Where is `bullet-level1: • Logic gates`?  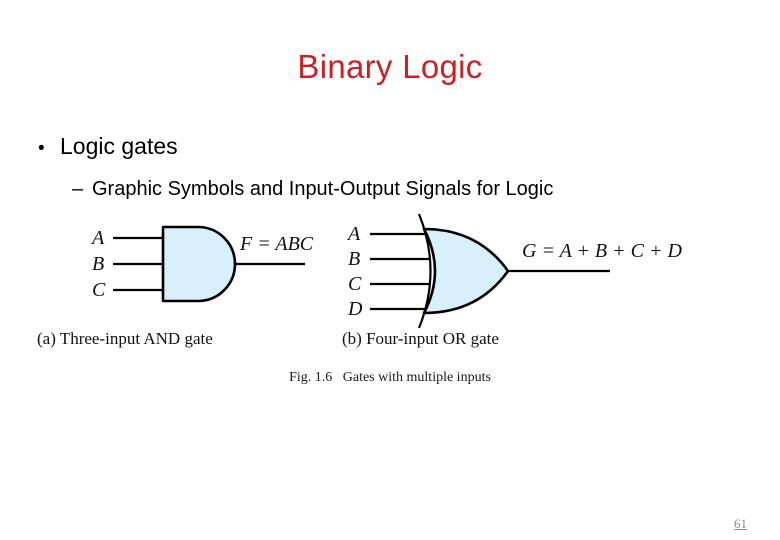 bullet-level1: • Logic gates is located at coordinates (108, 146).